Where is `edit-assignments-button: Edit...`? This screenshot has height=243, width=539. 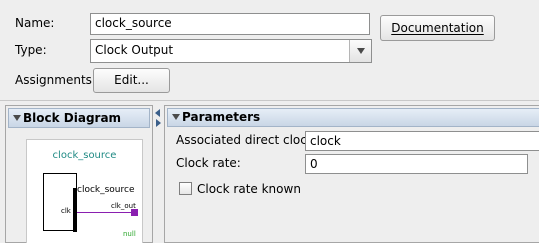
edit-assignments-button: Edit... is located at coordinates (131, 80).